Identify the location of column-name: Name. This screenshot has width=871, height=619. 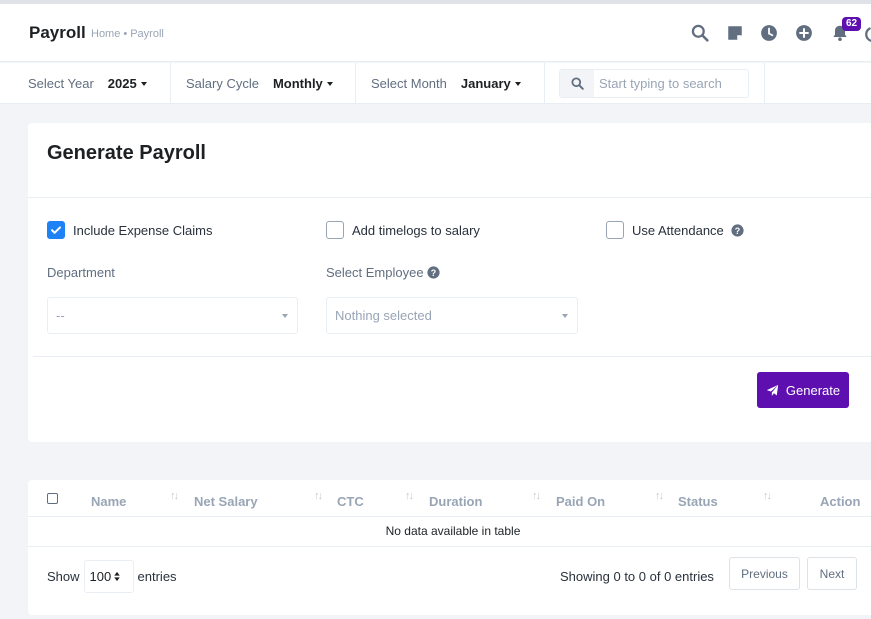
(108, 501).